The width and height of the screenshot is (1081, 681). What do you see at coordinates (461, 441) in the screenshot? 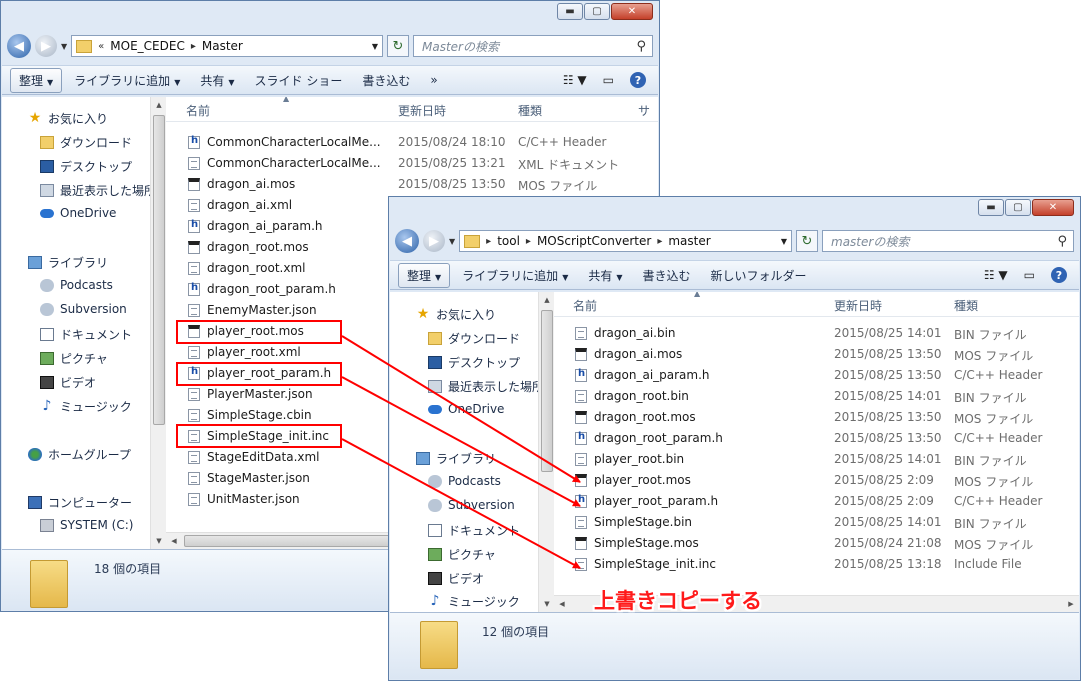
I see `arrow-player-root-param-h` at bounding box center [461, 441].